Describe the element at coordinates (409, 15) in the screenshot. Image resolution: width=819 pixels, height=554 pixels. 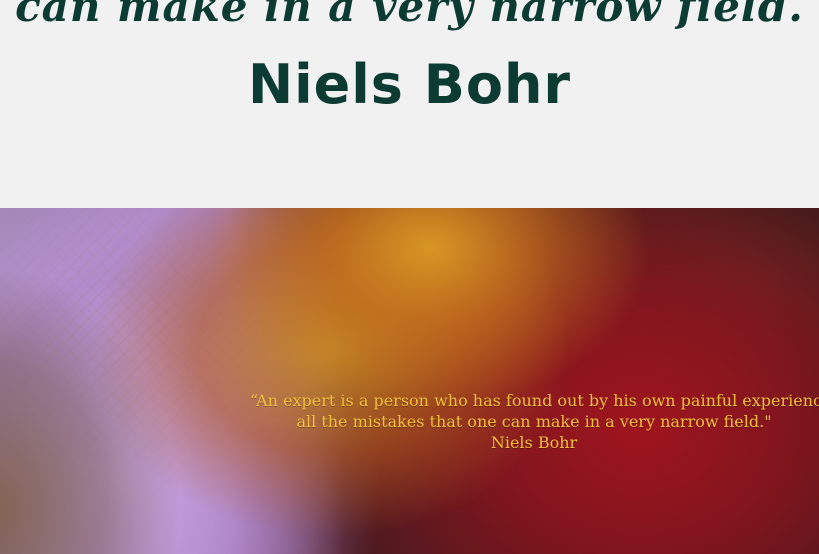
I see `quote-text-fragment: can make in a very narrow field.` at that location.